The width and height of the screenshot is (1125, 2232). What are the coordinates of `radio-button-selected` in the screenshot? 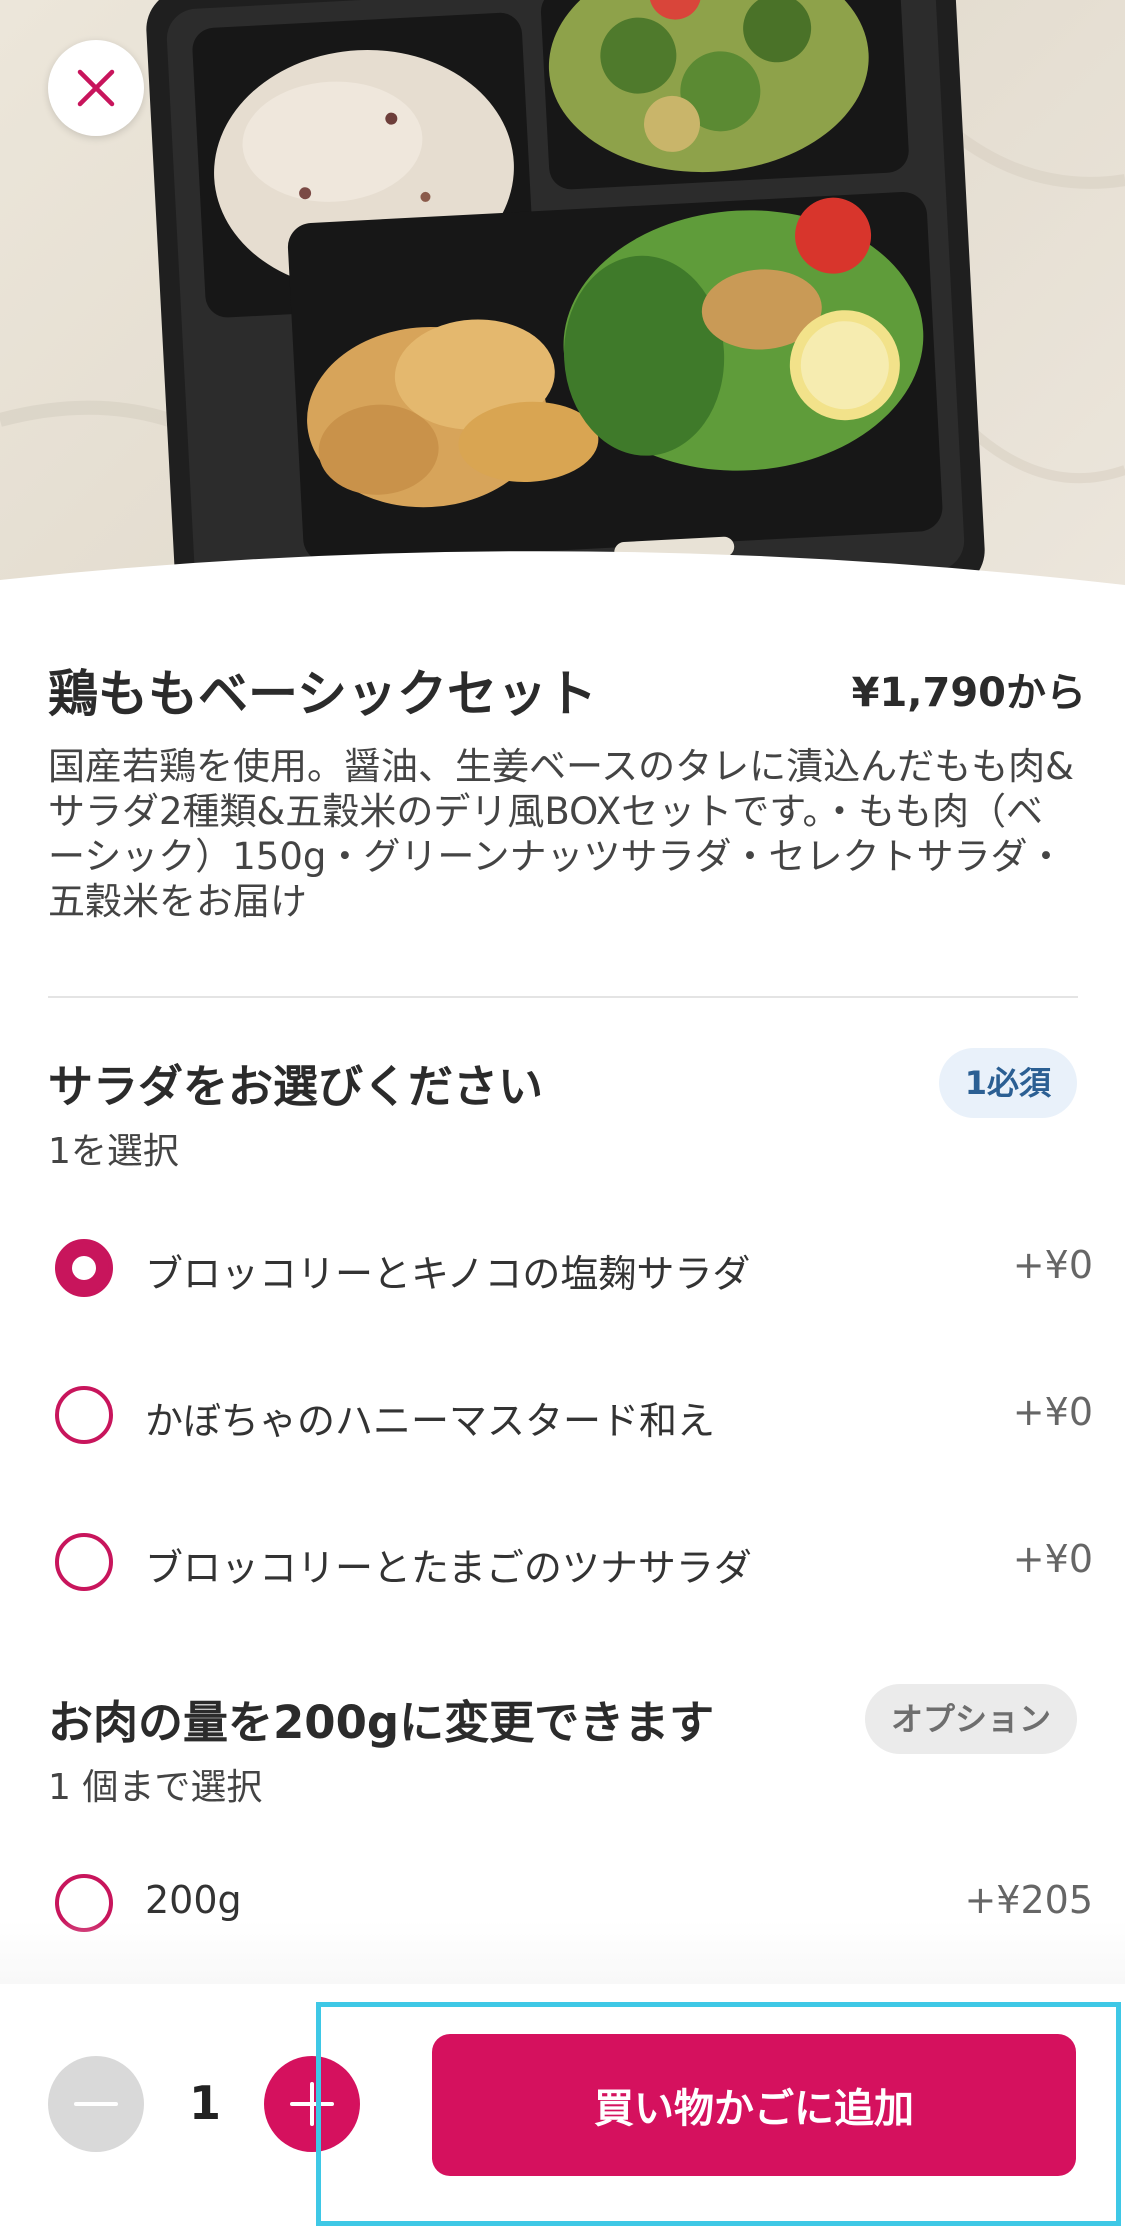 It's located at (84, 1268).